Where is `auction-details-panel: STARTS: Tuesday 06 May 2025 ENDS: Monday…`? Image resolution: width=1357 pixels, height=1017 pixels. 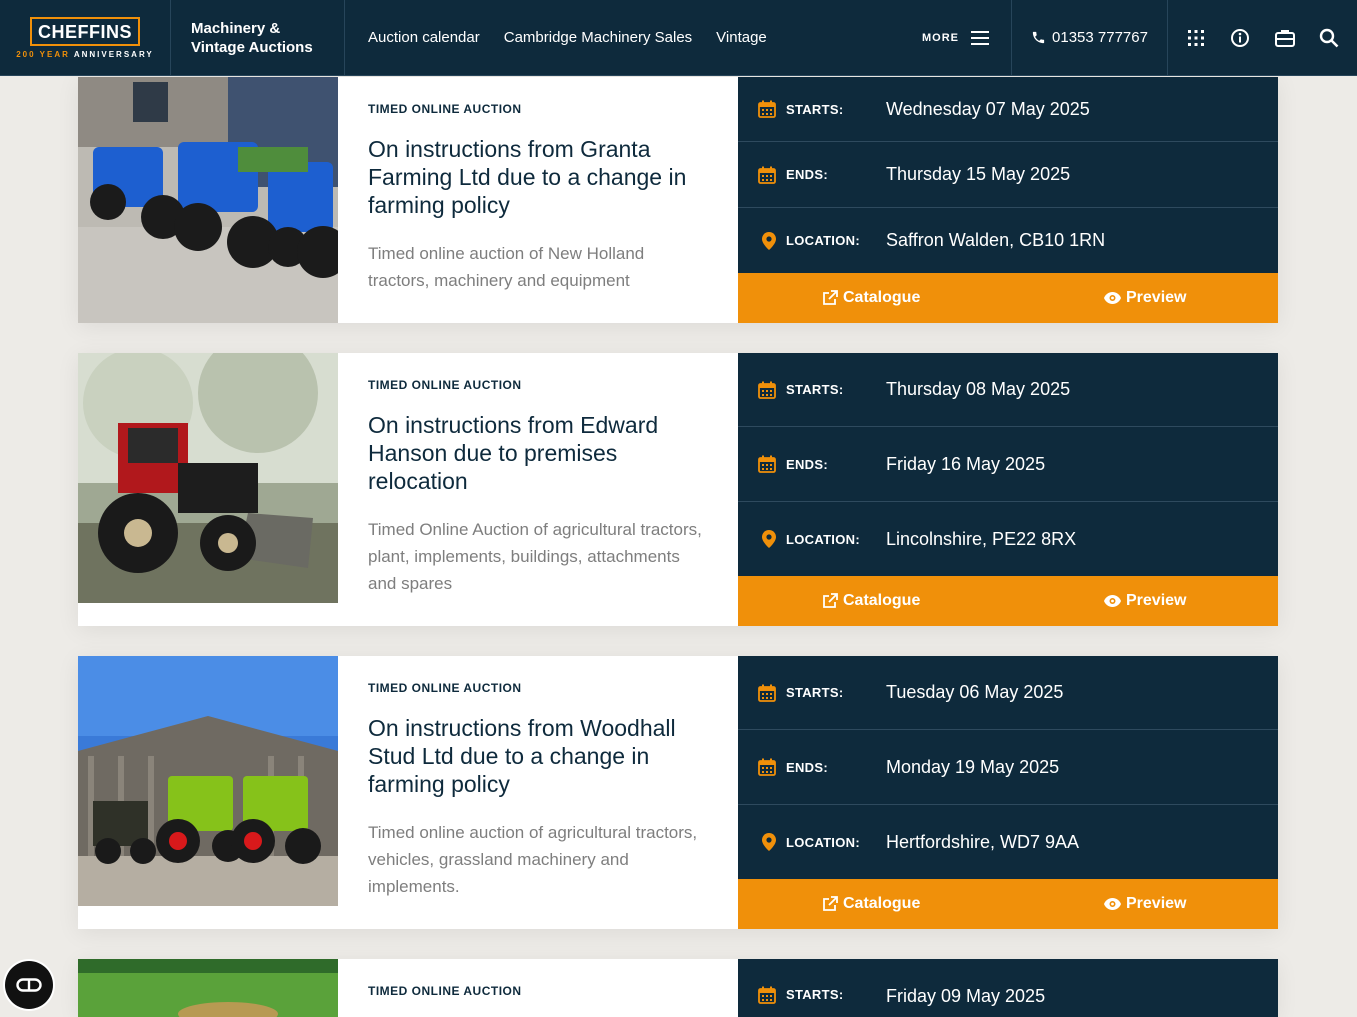 auction-details-panel: STARTS: Tuesday 06 May 2025 ENDS: Monday… is located at coordinates (1008, 792).